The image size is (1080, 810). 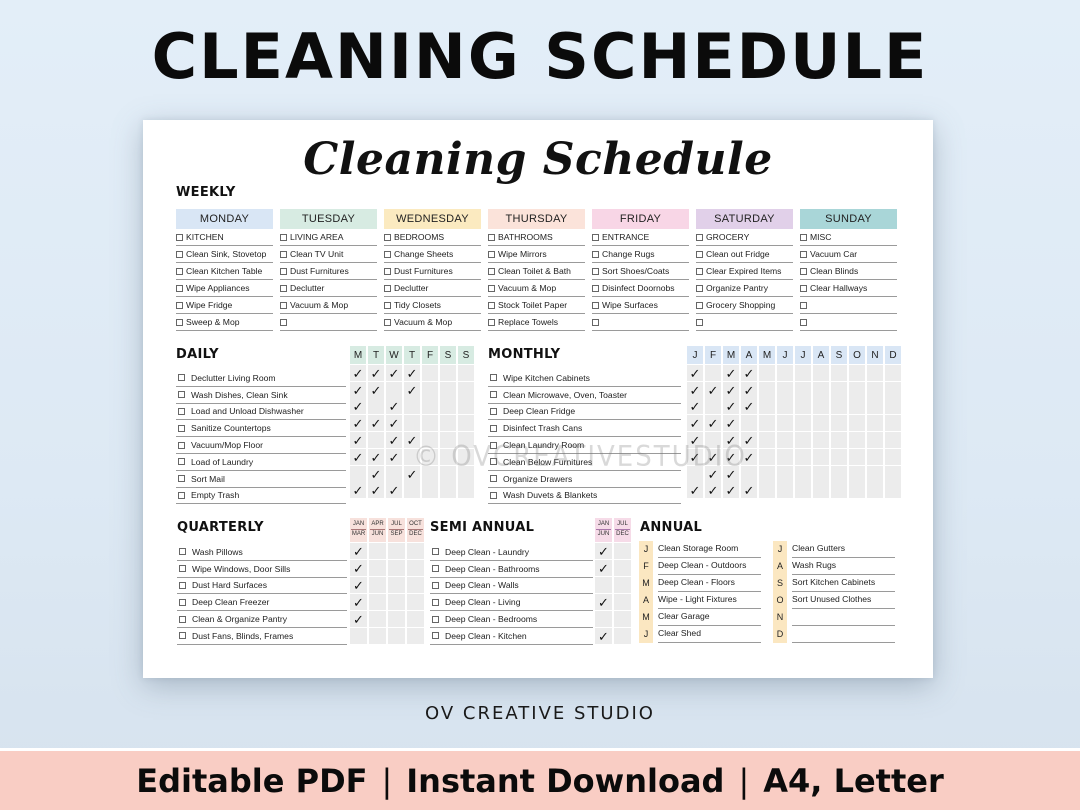 What do you see at coordinates (843, 583) in the screenshot?
I see `annual-task: Sort Kitchen Cabinets` at bounding box center [843, 583].